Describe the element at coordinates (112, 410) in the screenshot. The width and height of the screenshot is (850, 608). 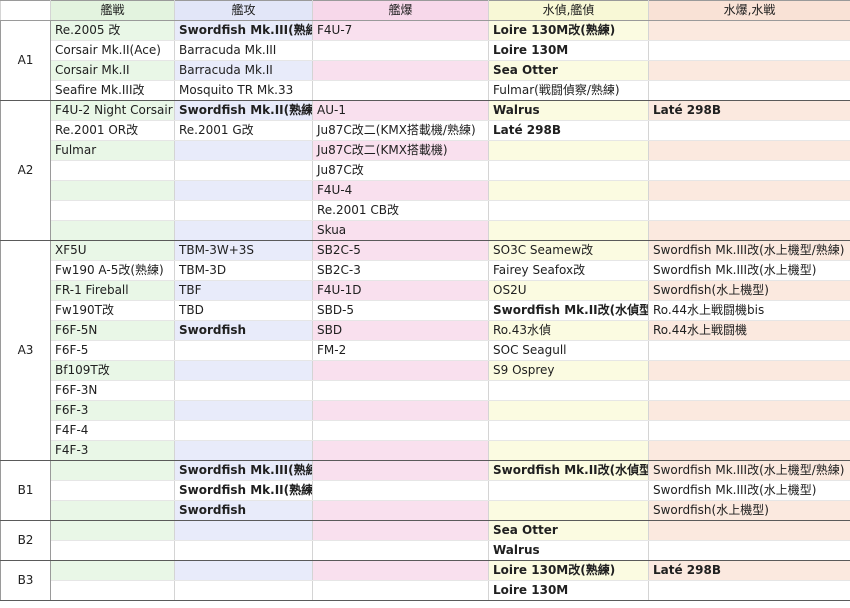
I see `cell-carrier-fighter: F6F-3` at that location.